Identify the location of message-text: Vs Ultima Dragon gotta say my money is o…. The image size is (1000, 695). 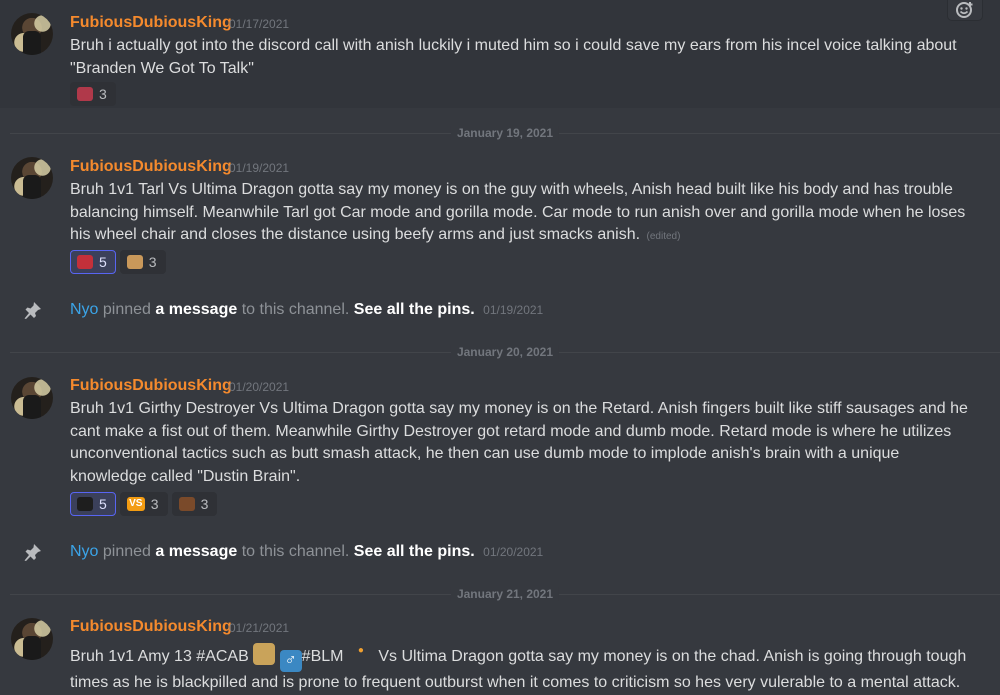
(672, 656).